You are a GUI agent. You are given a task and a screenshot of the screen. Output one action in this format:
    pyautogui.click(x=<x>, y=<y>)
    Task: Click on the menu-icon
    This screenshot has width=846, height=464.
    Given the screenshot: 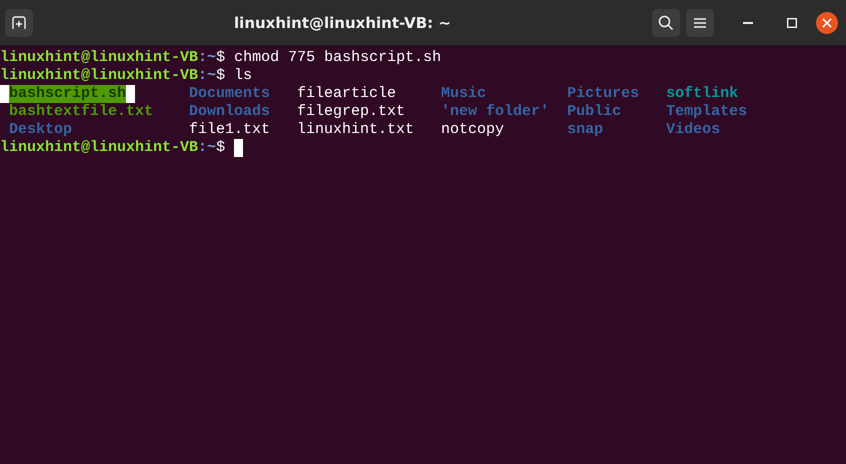 What is the action you would take?
    pyautogui.click(x=700, y=23)
    